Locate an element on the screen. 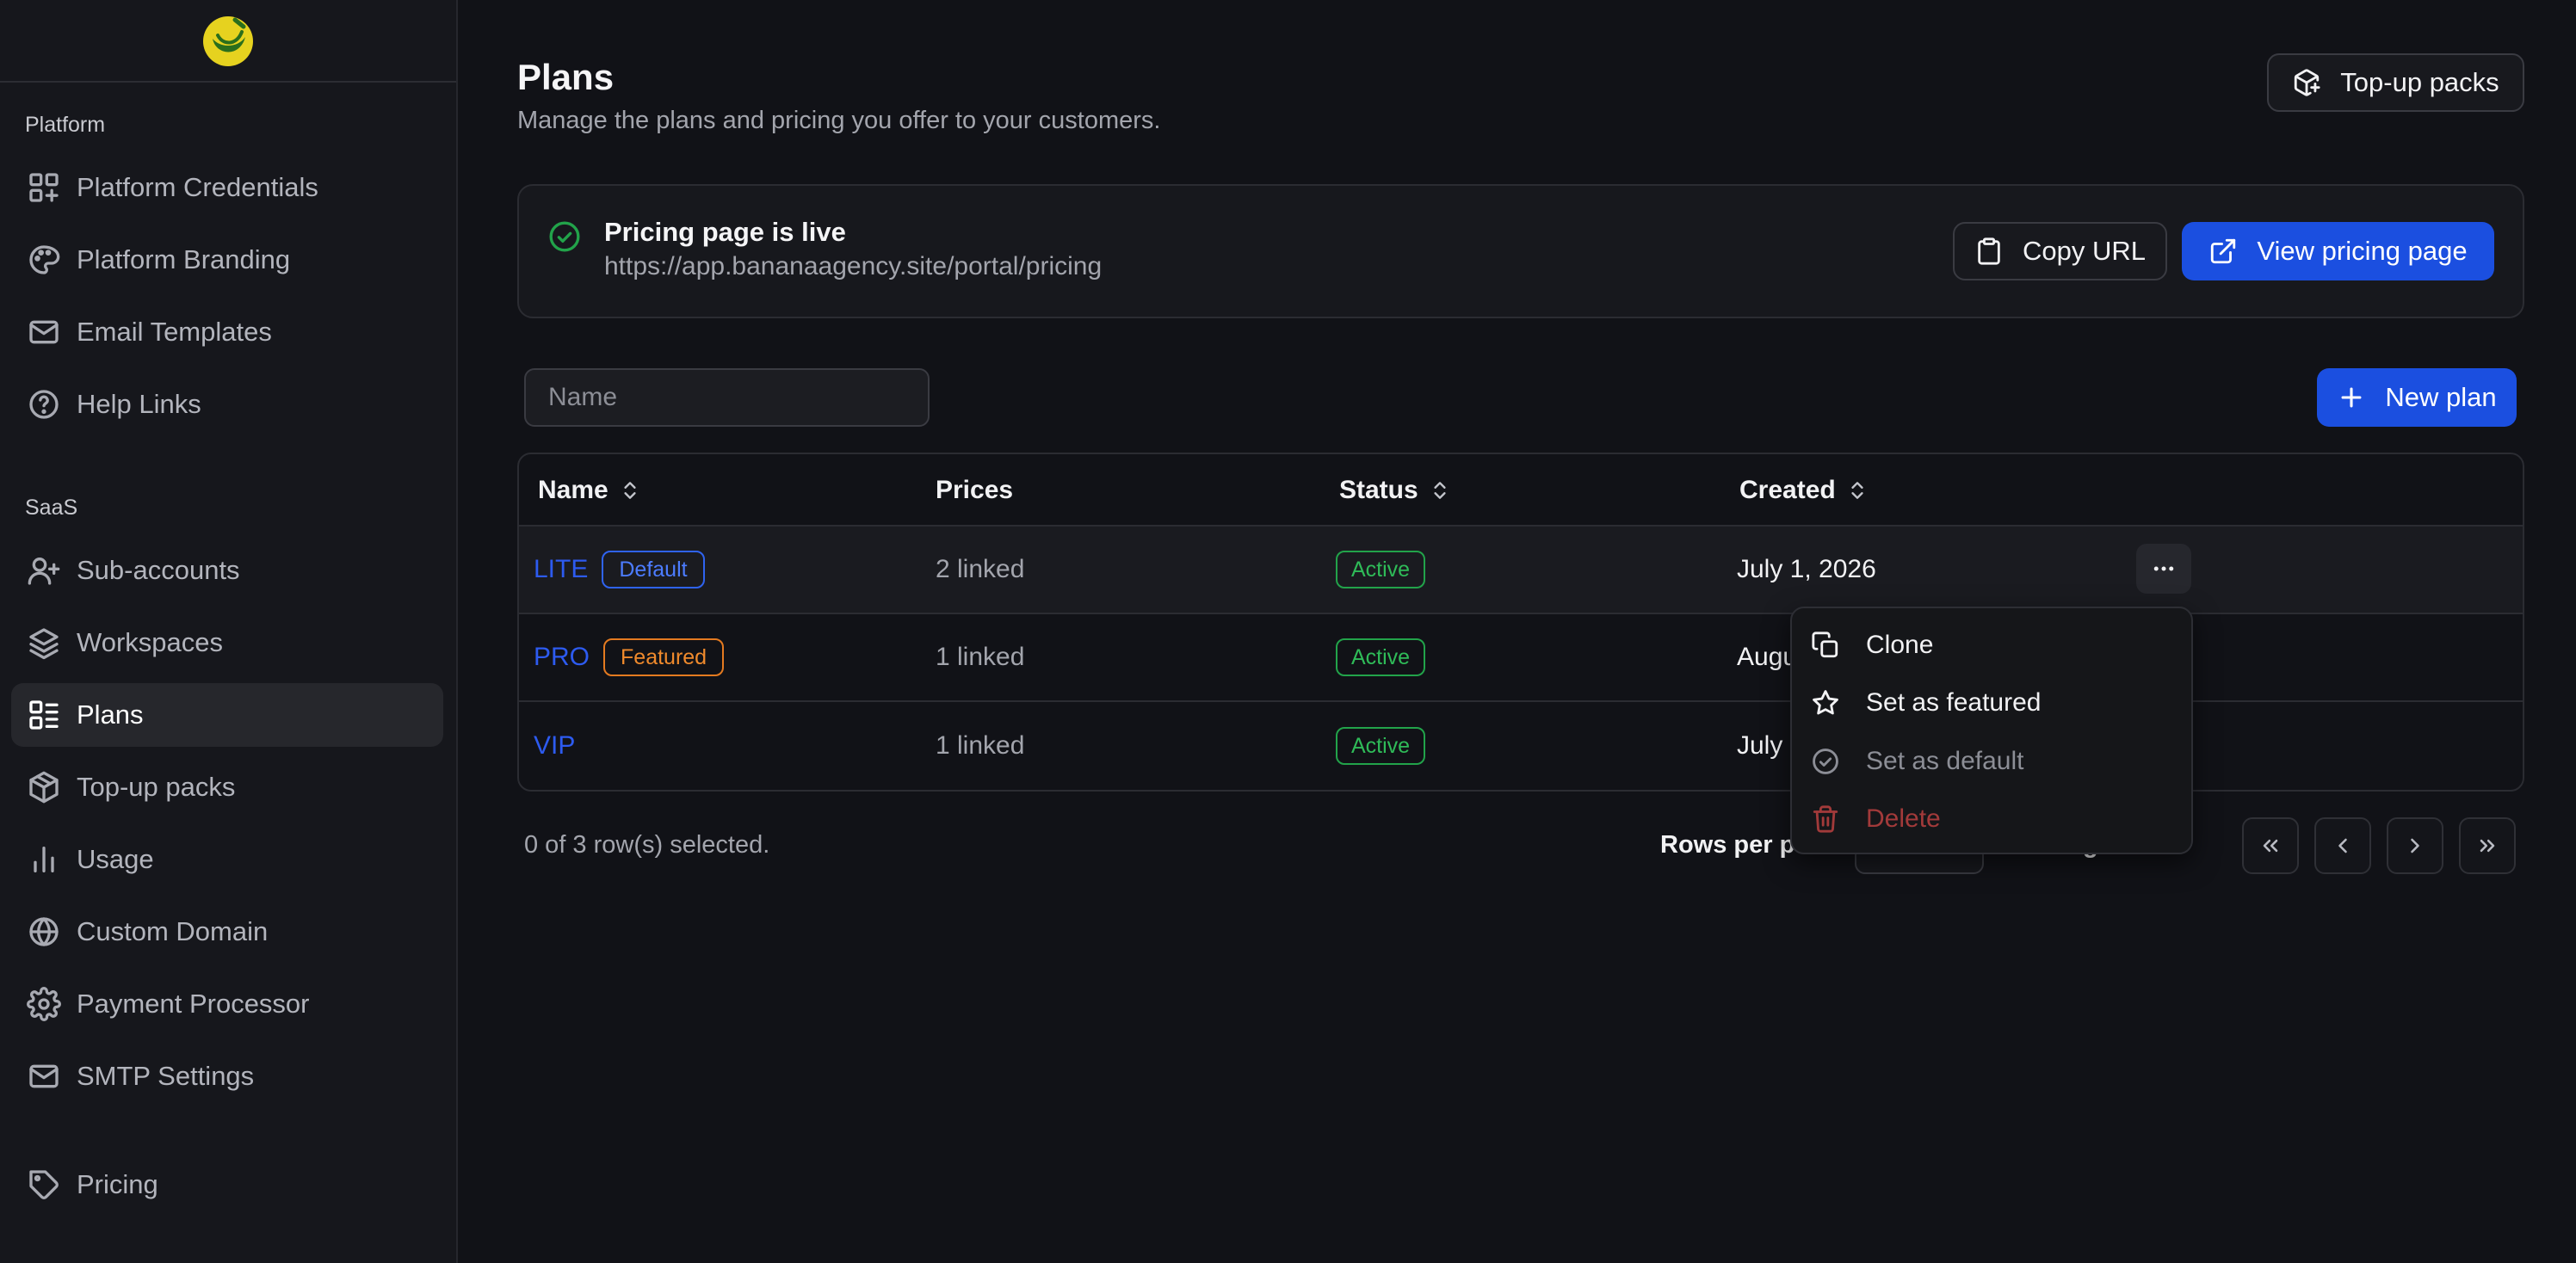 This screenshot has height=1263, width=2576. sidebar-item-platform-credentials: Platform Credentials is located at coordinates (227, 187).